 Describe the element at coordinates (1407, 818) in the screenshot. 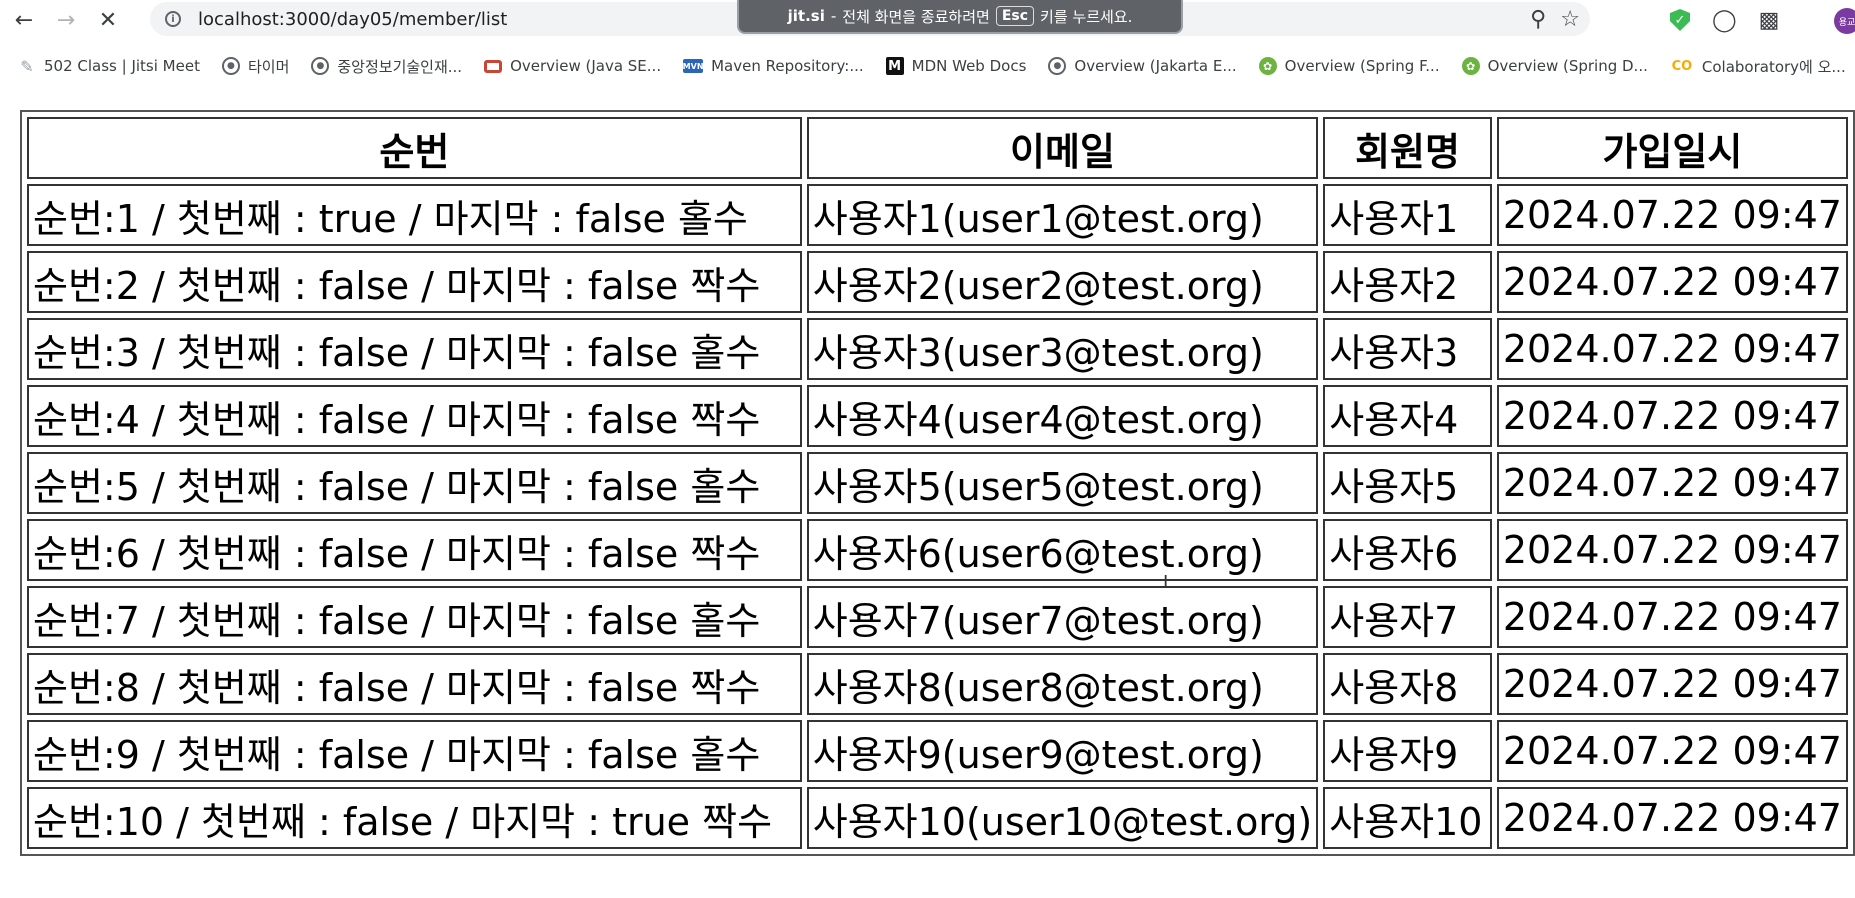

I see `cell-member-name: 사용자10` at that location.